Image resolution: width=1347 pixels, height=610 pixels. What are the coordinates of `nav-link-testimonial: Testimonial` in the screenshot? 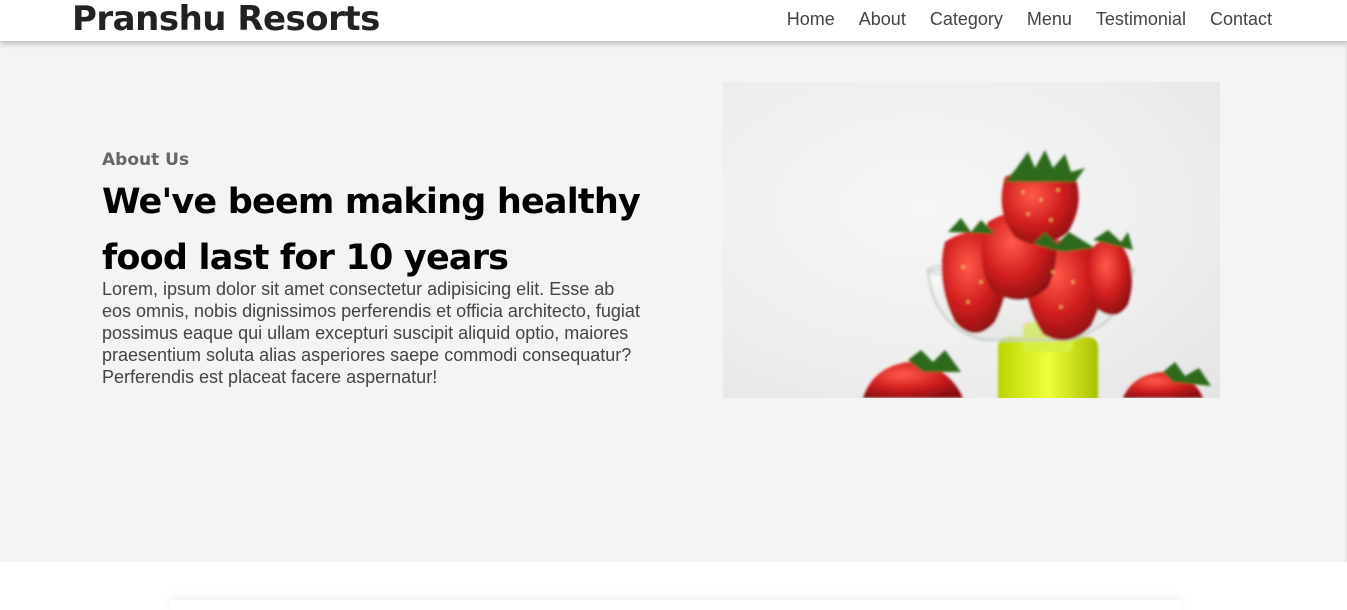 It's located at (1141, 19).